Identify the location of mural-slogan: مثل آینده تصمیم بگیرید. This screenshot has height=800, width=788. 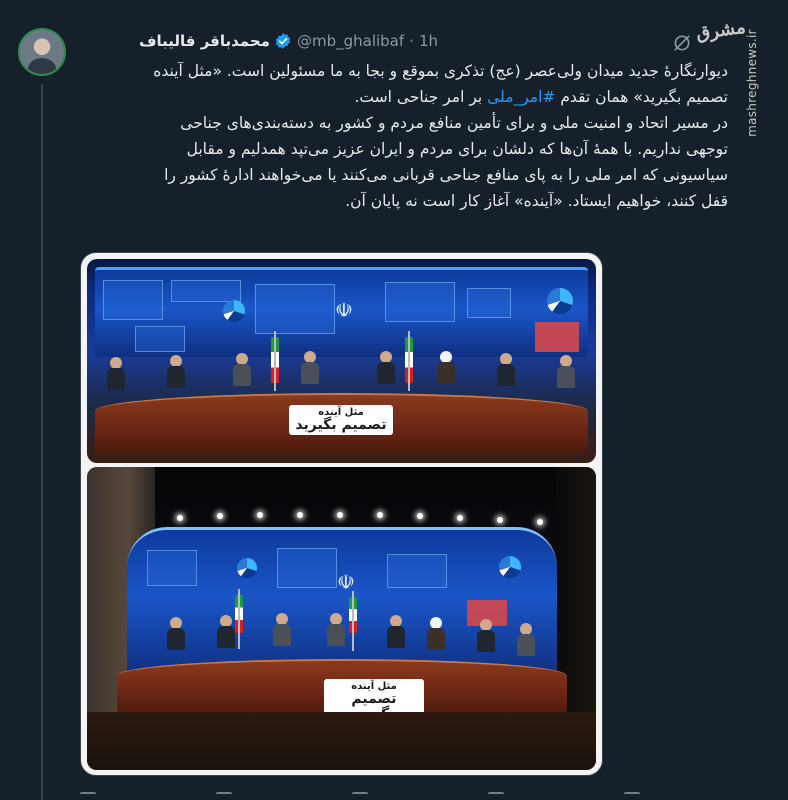
(341, 420).